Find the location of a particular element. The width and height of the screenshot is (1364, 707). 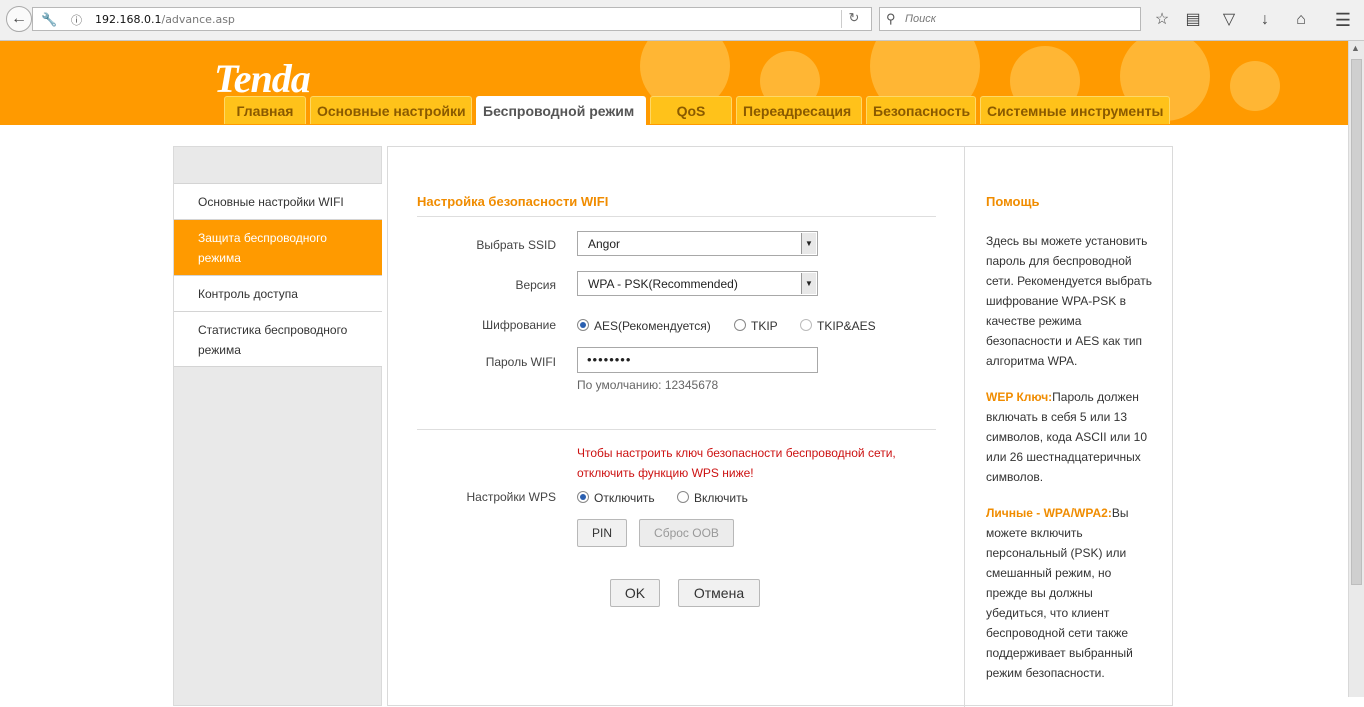

version-label: Версия is located at coordinates (535, 285).